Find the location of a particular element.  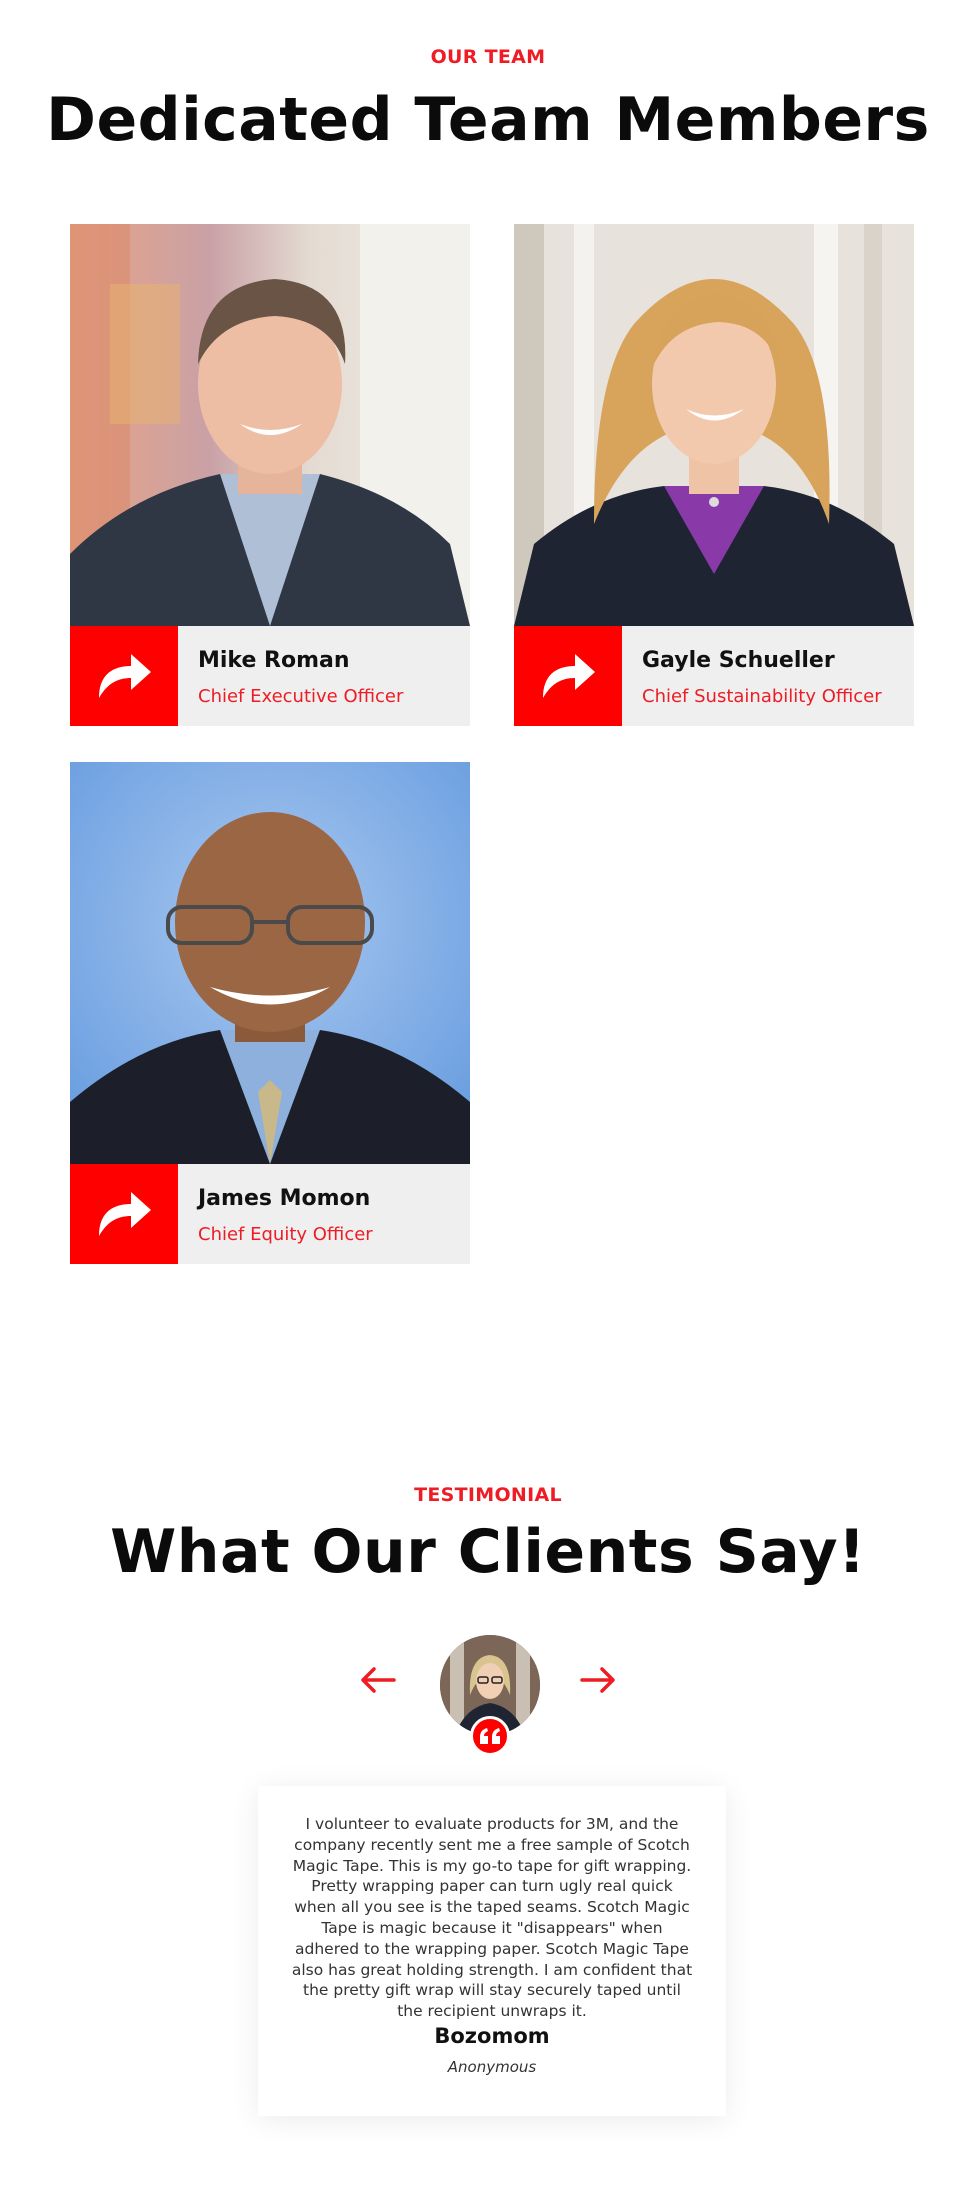

arrow-right-icon is located at coordinates (597, 1680).